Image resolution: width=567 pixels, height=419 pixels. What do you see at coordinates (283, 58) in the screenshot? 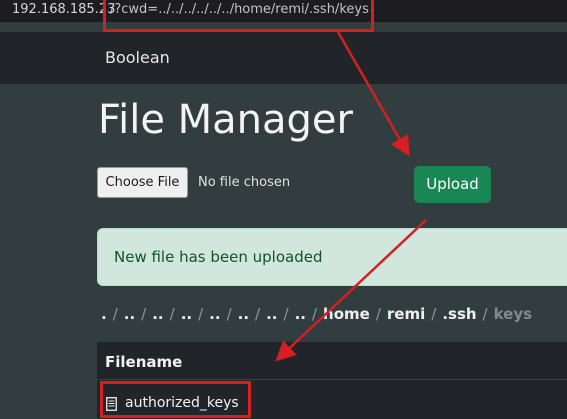
I see `navbar: Boolean` at bounding box center [283, 58].